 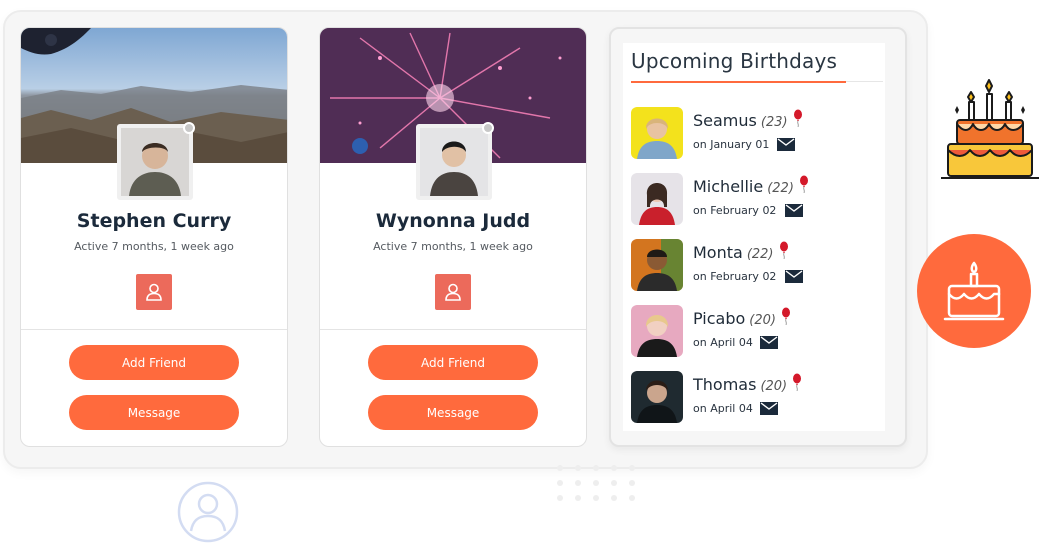 What do you see at coordinates (596, 483) in the screenshot?
I see `decorative-dot-grid` at bounding box center [596, 483].